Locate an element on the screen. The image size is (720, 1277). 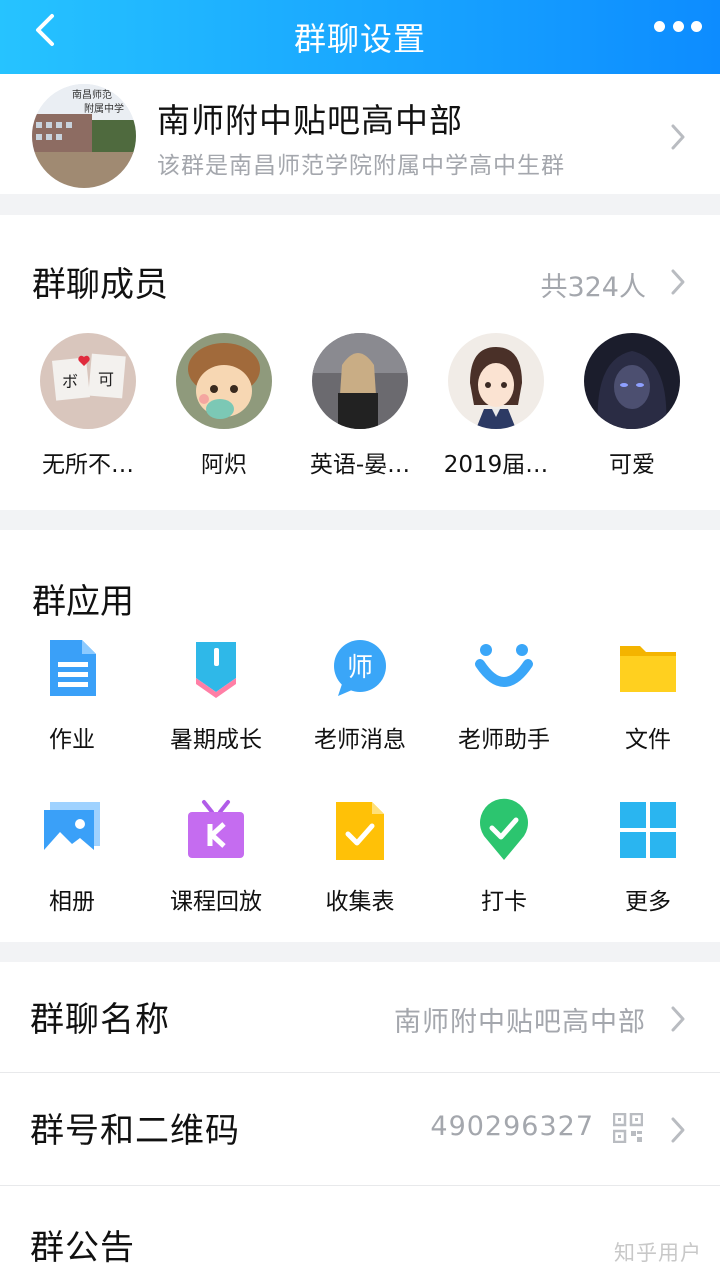
app-homework: 作业 is located at coordinates (72, 695).